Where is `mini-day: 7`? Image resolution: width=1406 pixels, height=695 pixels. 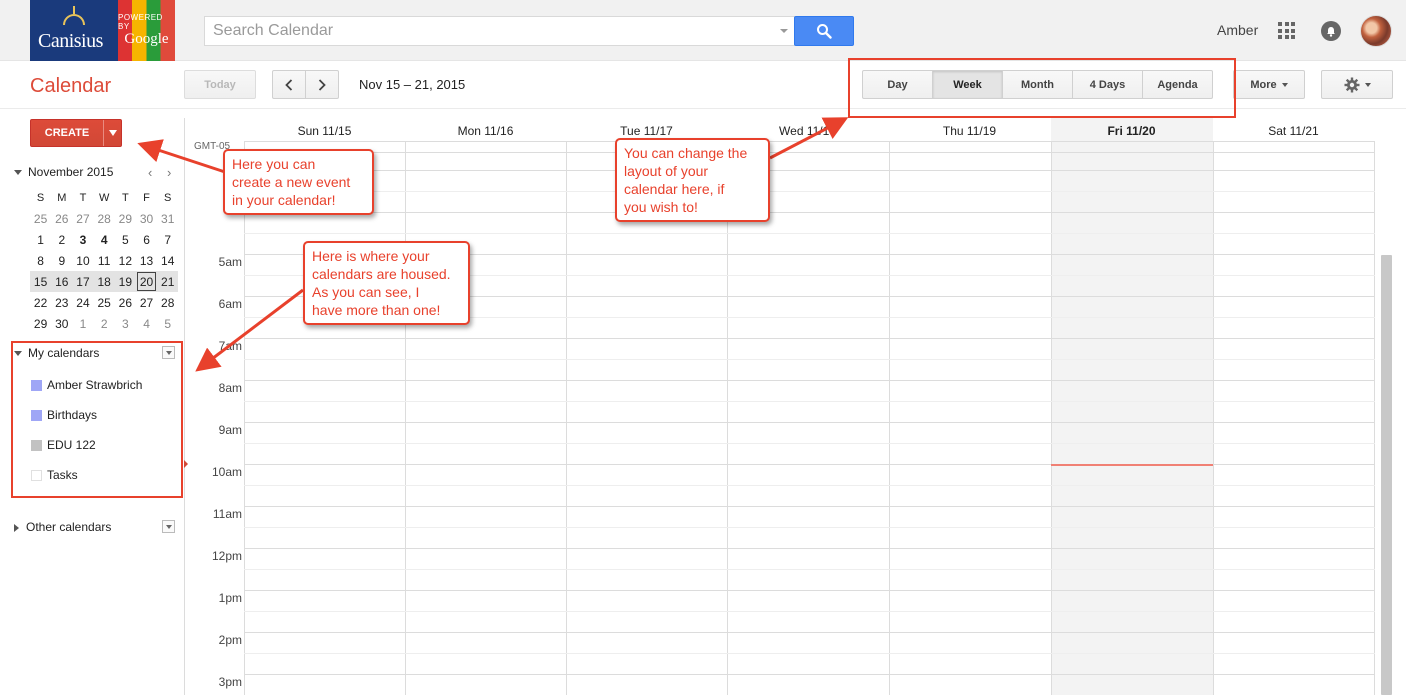 mini-day: 7 is located at coordinates (167, 239).